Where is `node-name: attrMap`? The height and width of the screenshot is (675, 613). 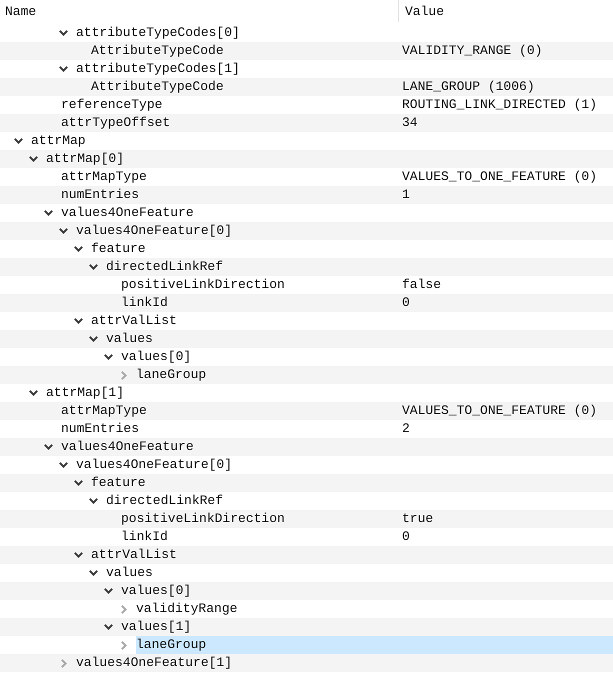
node-name: attrMap is located at coordinates (58, 141).